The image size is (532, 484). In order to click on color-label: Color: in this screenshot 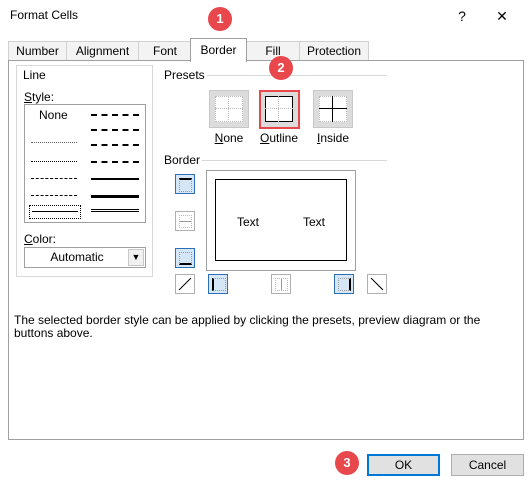, I will do `click(40, 239)`.